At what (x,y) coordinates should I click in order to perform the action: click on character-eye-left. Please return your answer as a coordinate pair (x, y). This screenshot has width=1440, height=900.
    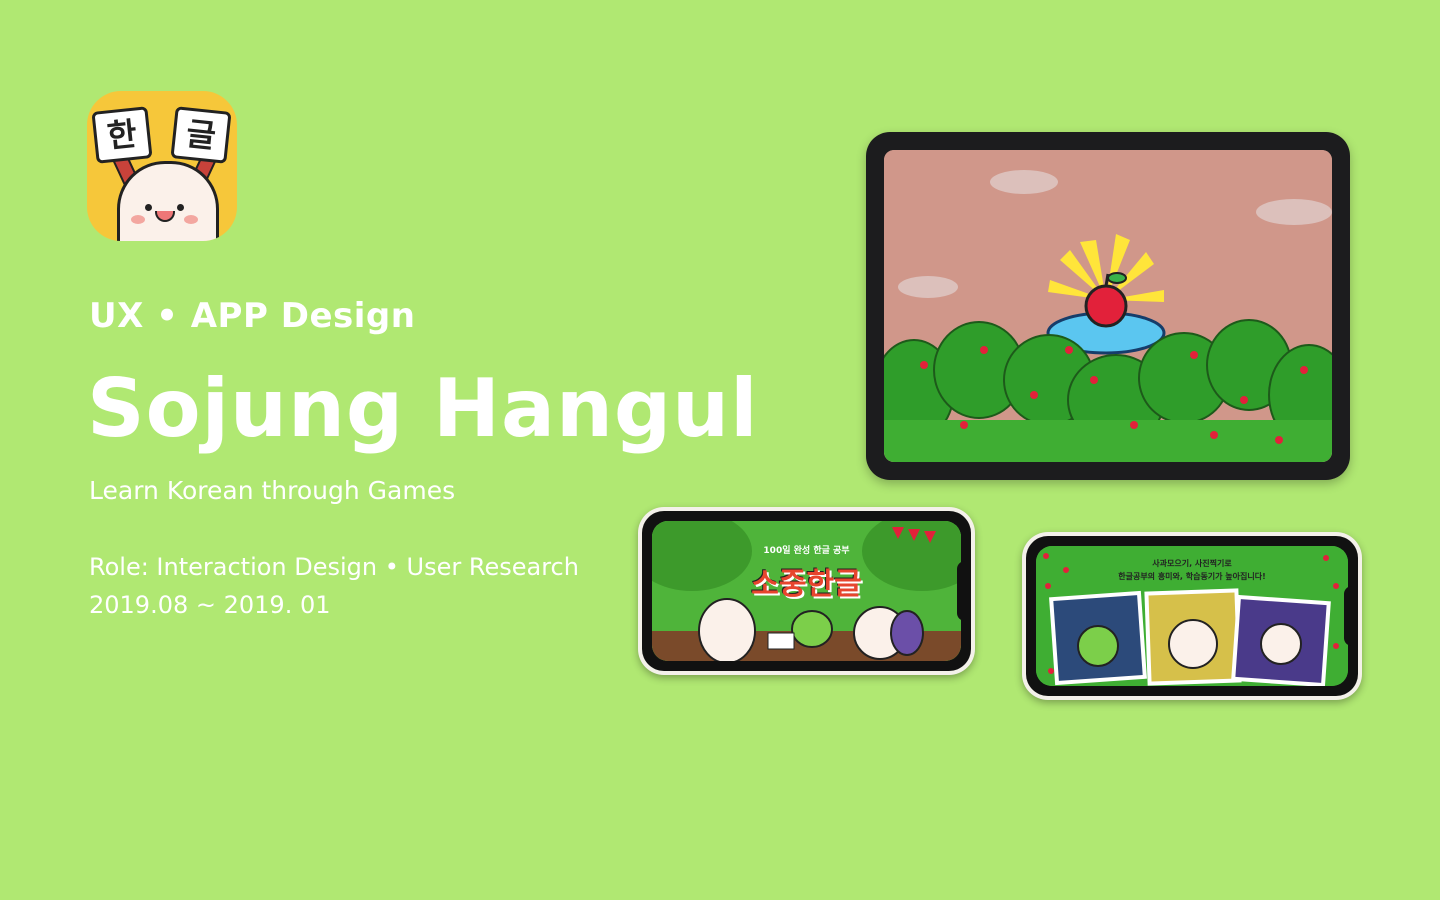
    Looking at the image, I should click on (148, 207).